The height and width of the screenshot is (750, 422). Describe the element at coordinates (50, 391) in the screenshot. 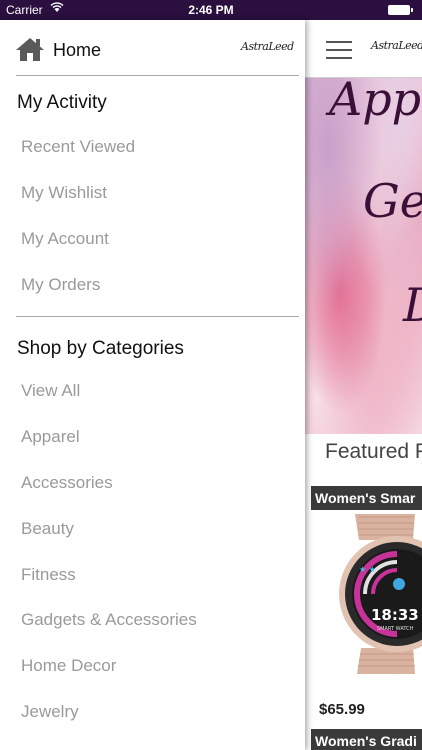

I see `category-view-all: View All` at that location.